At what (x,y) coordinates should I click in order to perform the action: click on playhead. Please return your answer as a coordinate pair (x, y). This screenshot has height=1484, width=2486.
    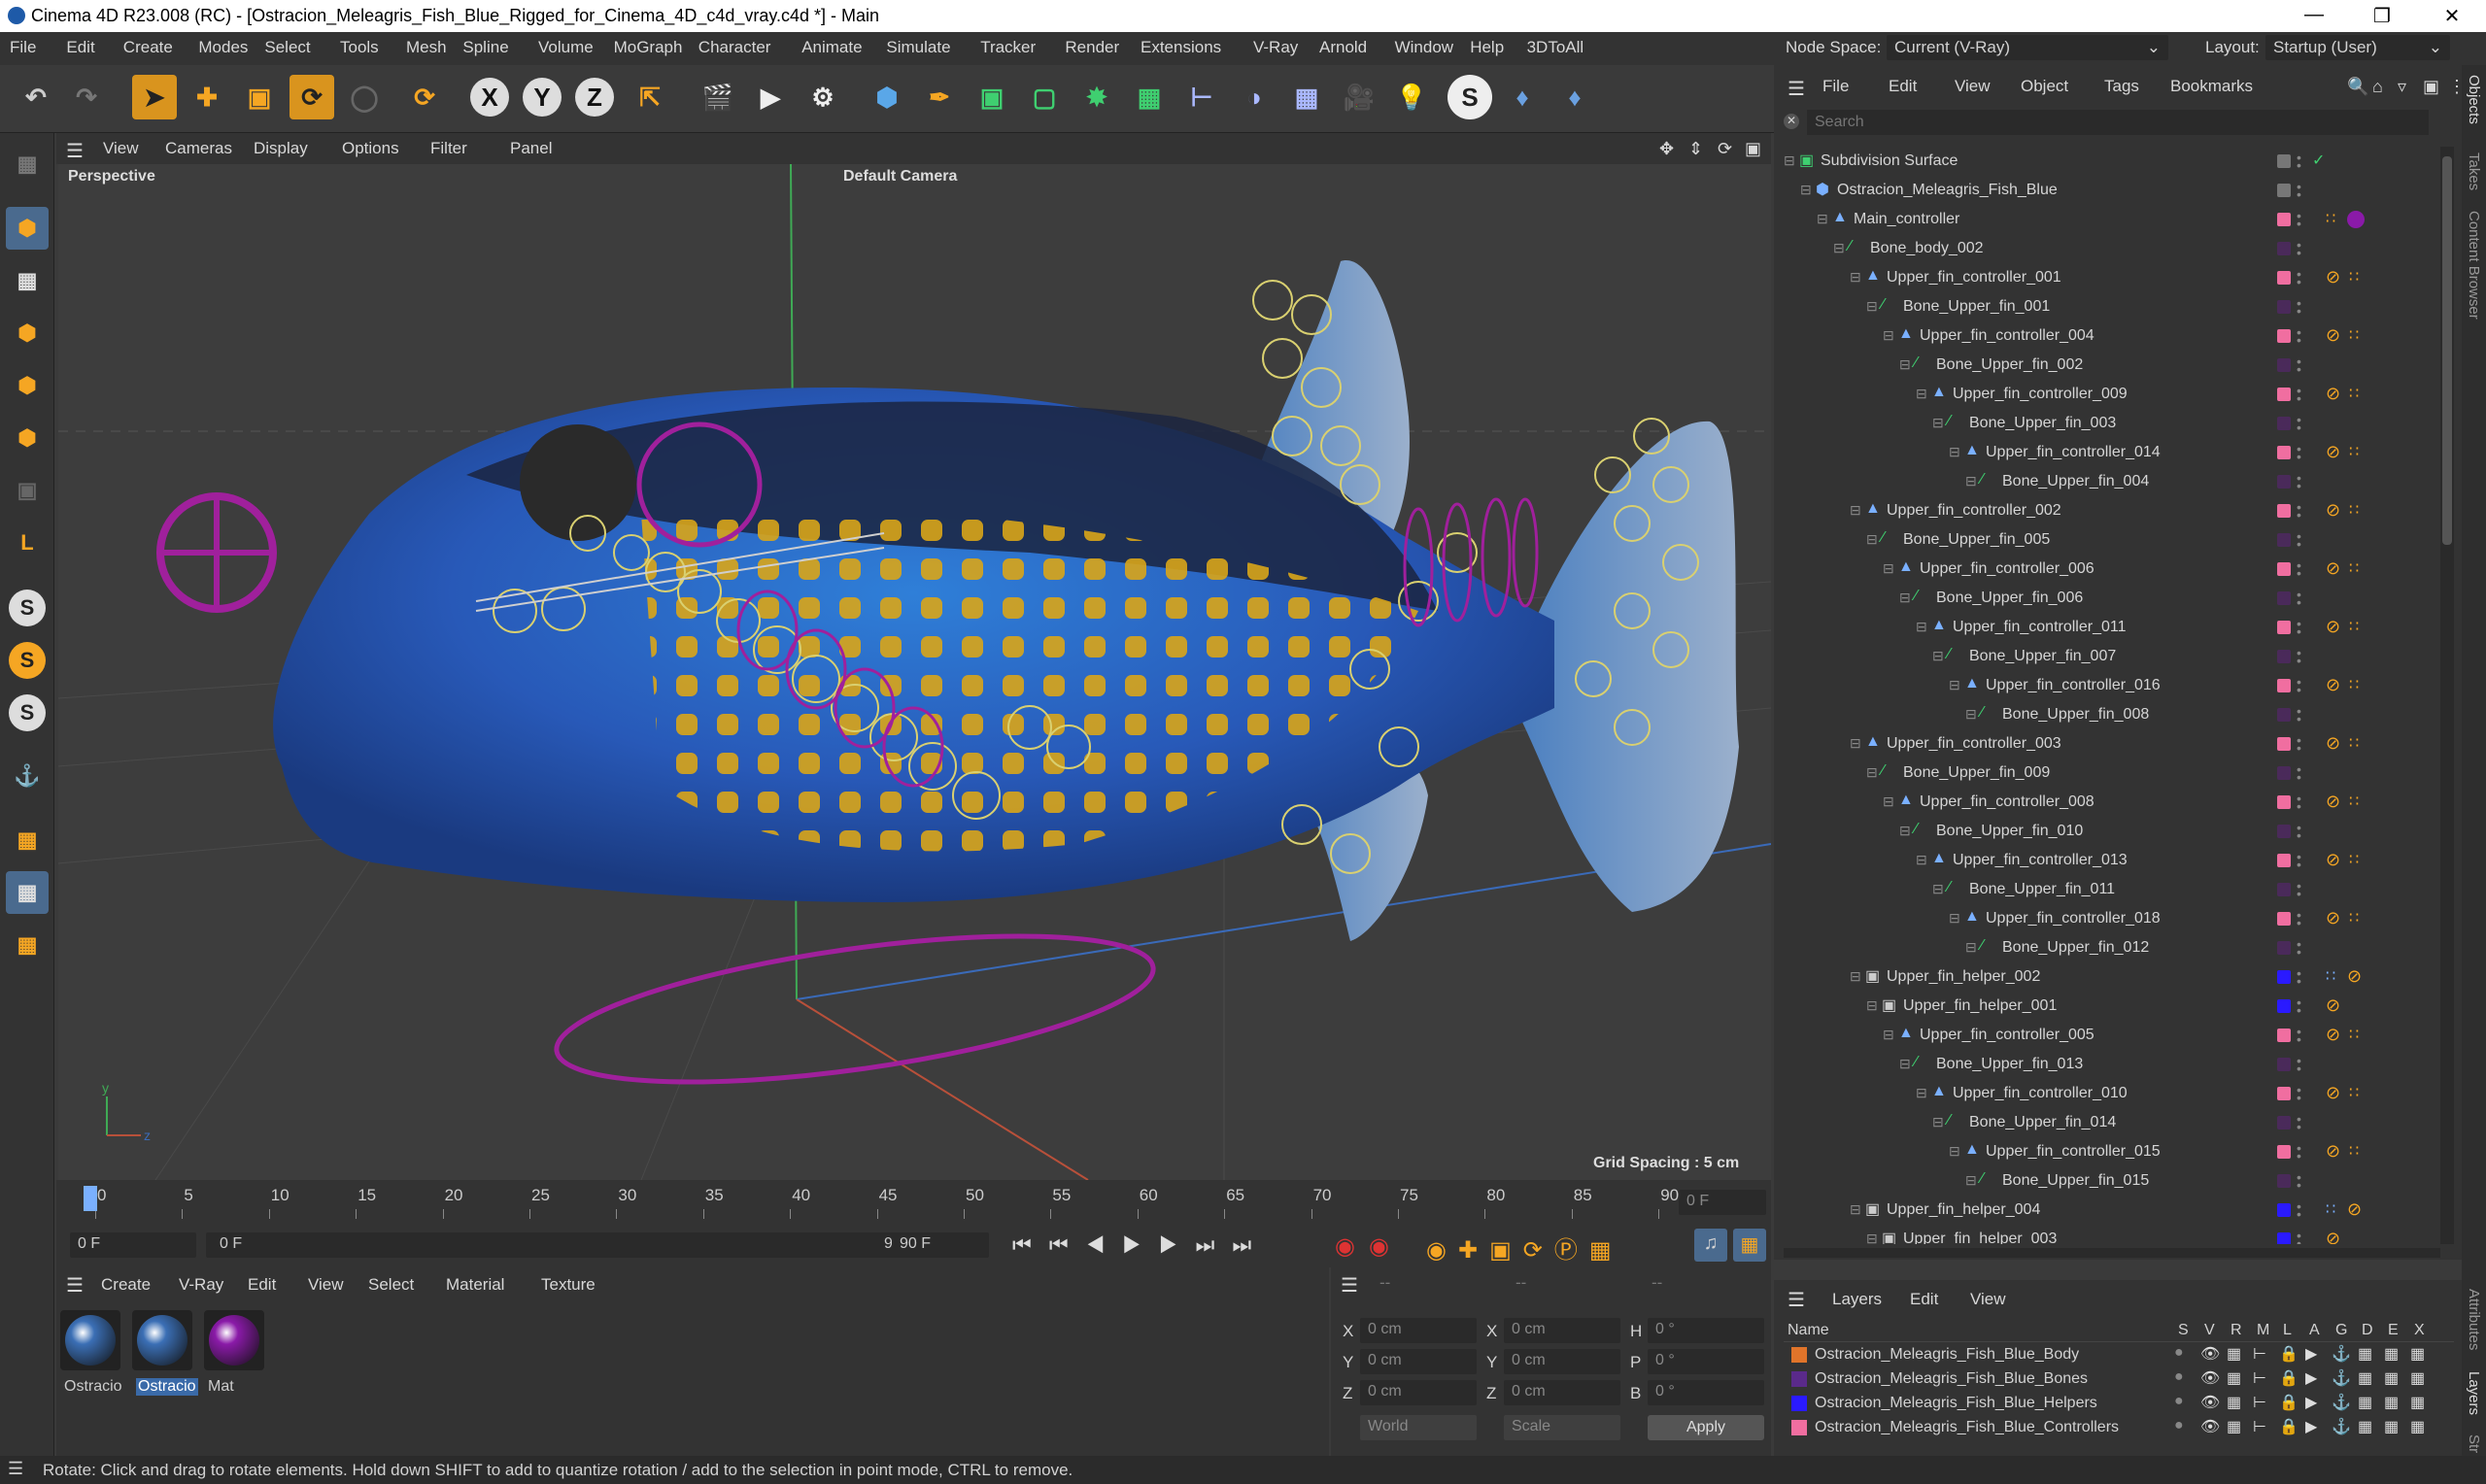
    Looking at the image, I should click on (90, 1199).